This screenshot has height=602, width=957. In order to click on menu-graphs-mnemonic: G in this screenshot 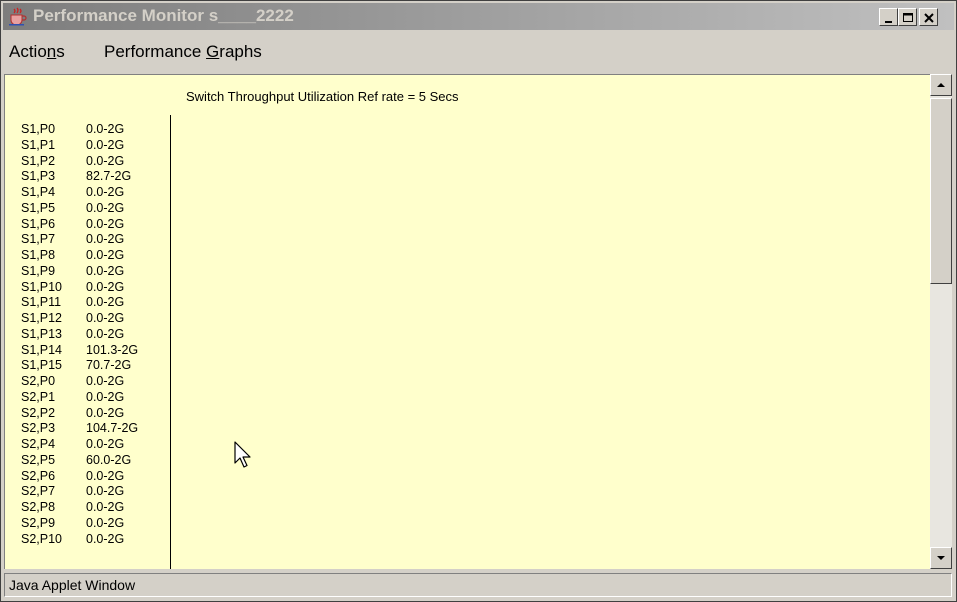, I will do `click(213, 51)`.